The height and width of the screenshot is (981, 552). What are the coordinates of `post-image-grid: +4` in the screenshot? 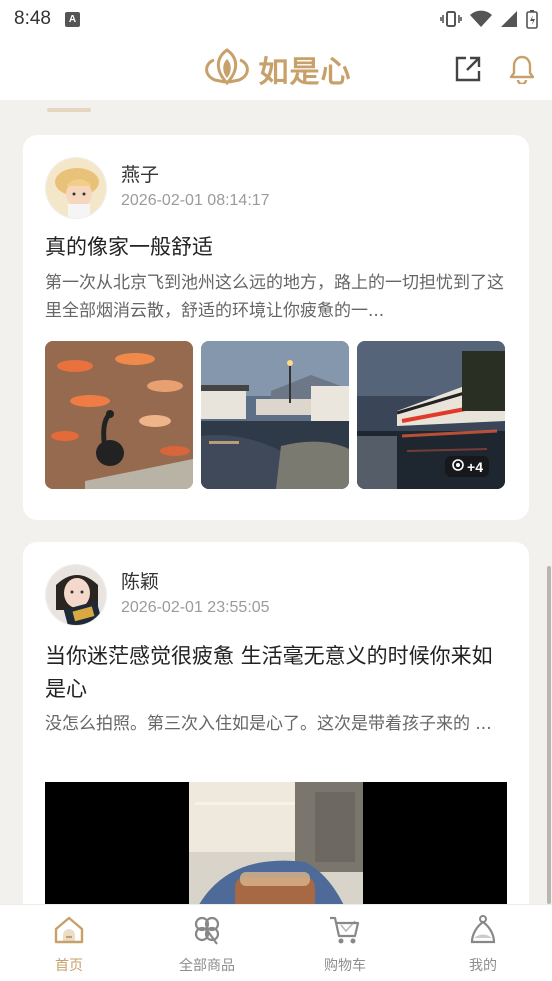 It's located at (275, 415).